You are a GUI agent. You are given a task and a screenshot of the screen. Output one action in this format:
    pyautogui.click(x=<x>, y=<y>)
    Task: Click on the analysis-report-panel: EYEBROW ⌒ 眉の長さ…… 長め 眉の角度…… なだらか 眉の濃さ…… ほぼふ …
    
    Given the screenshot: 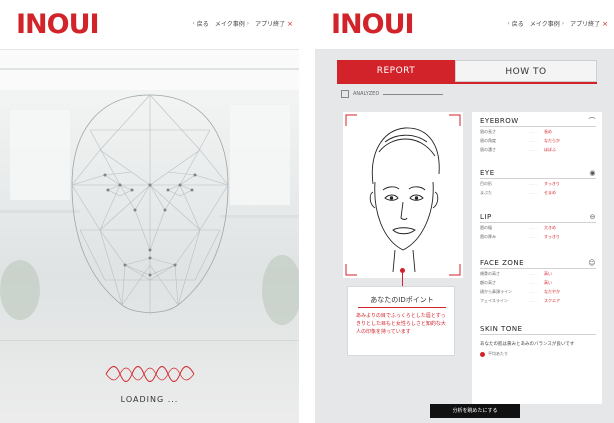 What is the action you would take?
    pyautogui.click(x=537, y=258)
    